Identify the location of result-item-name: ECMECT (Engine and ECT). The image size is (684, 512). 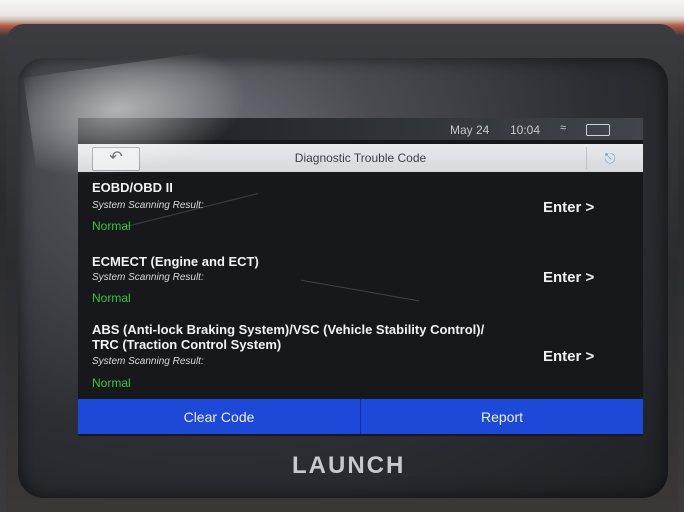
(175, 261).